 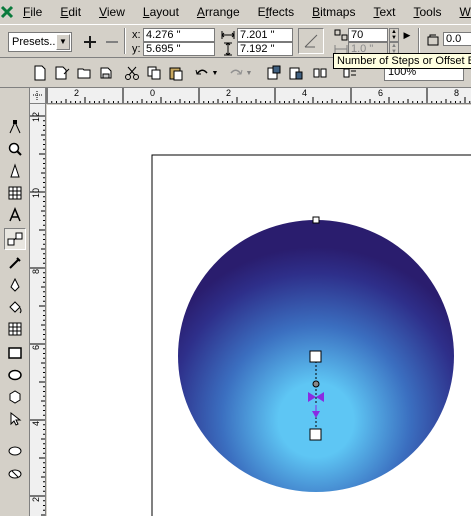 I want to click on toolbox, so click(x=15, y=302).